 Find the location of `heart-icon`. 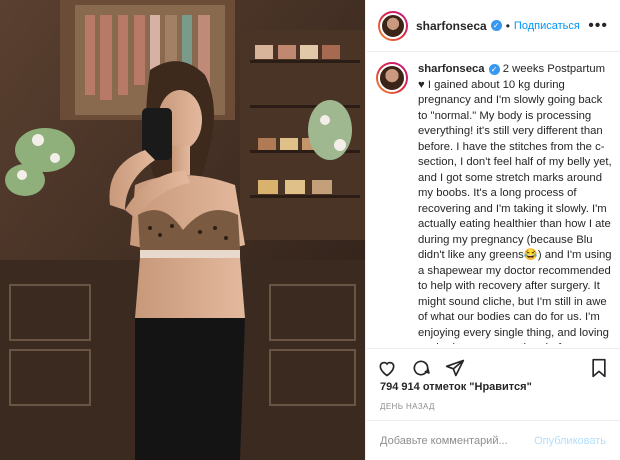

heart-icon is located at coordinates (387, 368).